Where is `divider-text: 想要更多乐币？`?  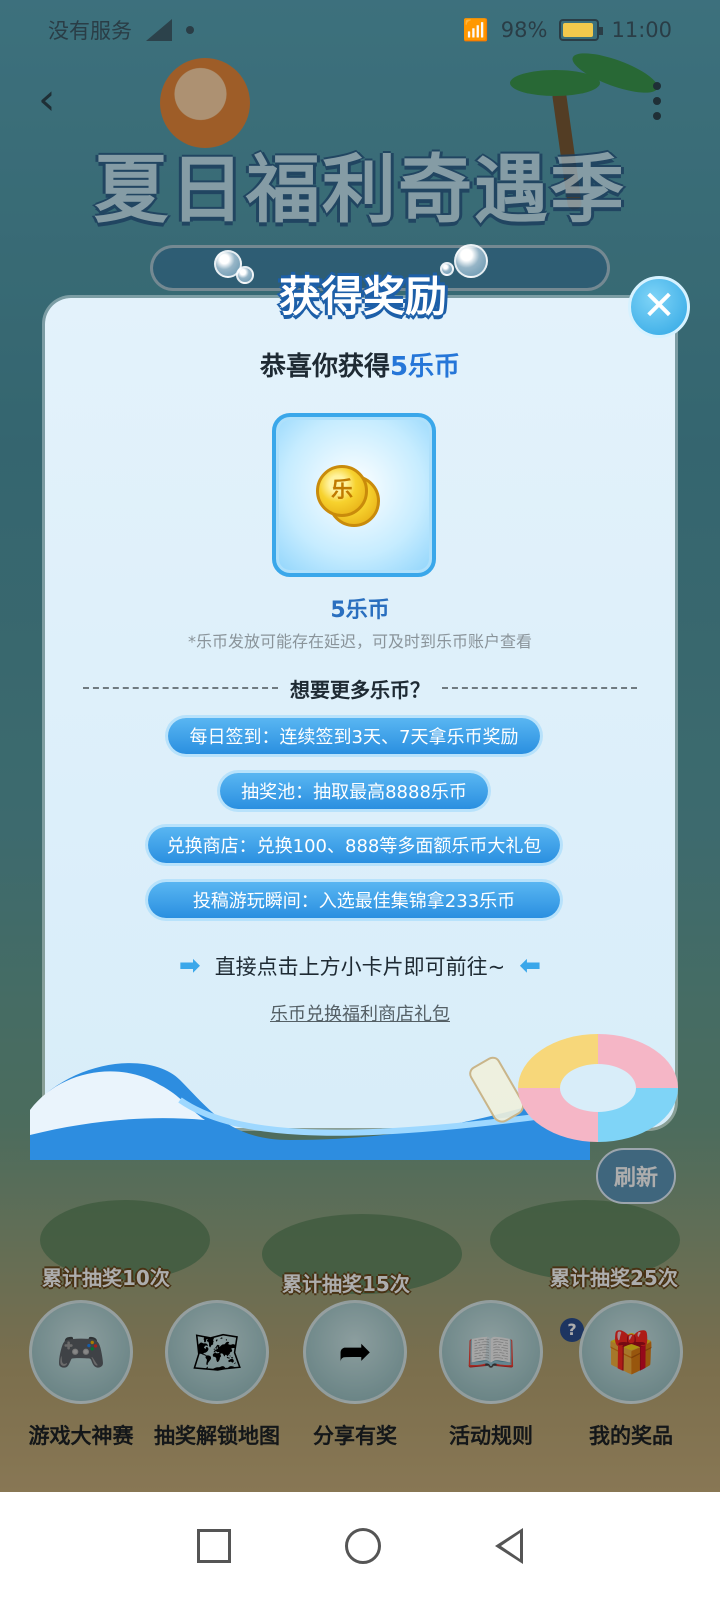 divider-text: 想要更多乐币？ is located at coordinates (360, 689).